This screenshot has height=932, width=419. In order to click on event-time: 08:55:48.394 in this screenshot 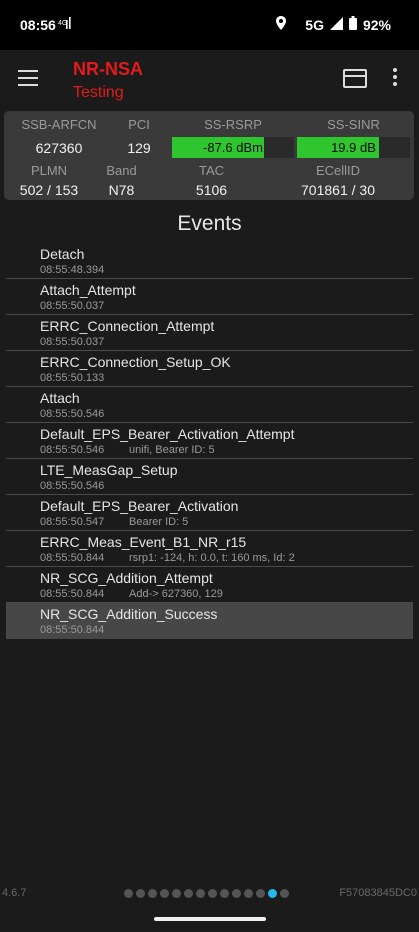, I will do `click(72, 270)`.